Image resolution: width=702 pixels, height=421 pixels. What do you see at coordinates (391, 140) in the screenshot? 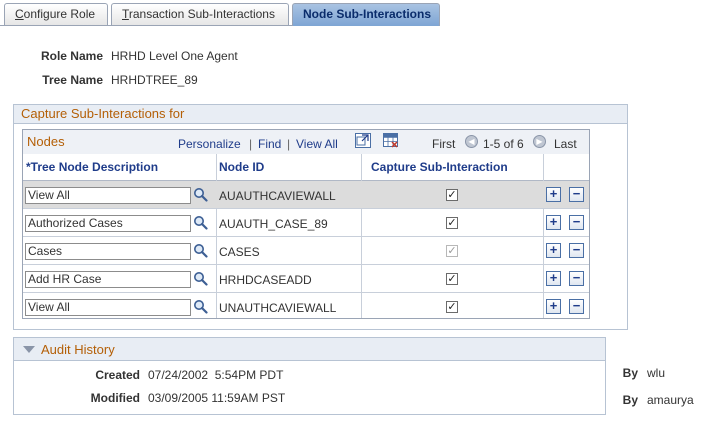
I see `download-grid-icon` at bounding box center [391, 140].